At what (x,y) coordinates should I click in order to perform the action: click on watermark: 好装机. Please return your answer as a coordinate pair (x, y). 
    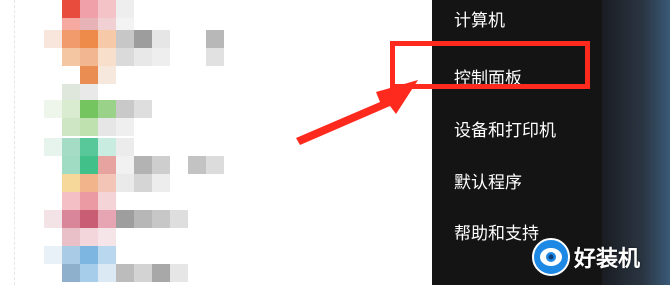
    Looking at the image, I should click on (586, 257).